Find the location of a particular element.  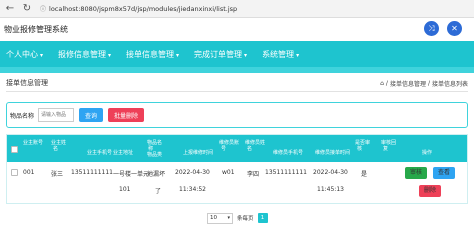

cell-owner-name: 张三 is located at coordinates (57, 174).